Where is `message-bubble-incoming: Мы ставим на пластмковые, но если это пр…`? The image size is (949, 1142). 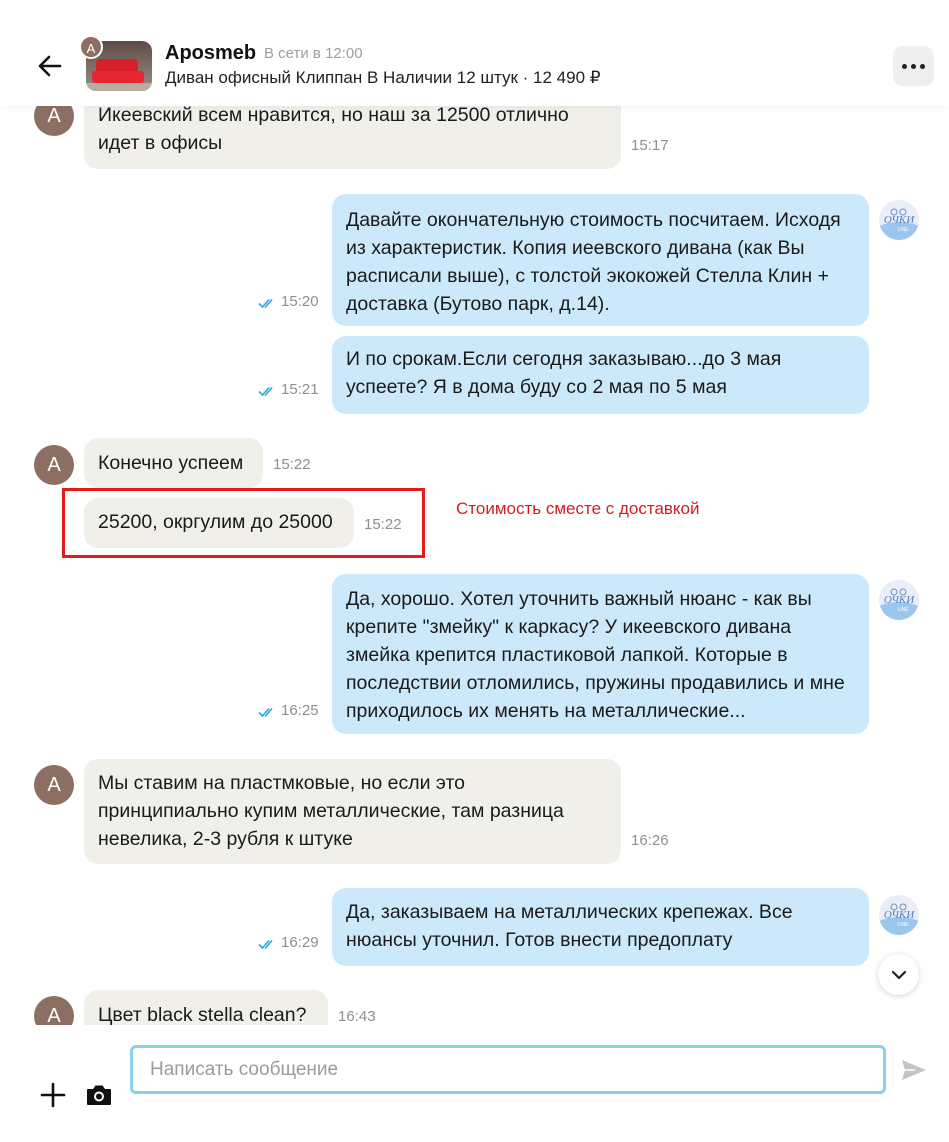
message-bubble-incoming: Мы ставим на пластмковые, но если это пр… is located at coordinates (352, 811).